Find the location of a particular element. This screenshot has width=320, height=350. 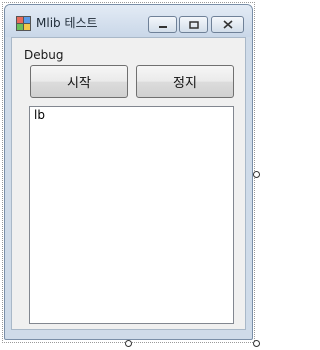

minimize-icon is located at coordinates (162, 26).